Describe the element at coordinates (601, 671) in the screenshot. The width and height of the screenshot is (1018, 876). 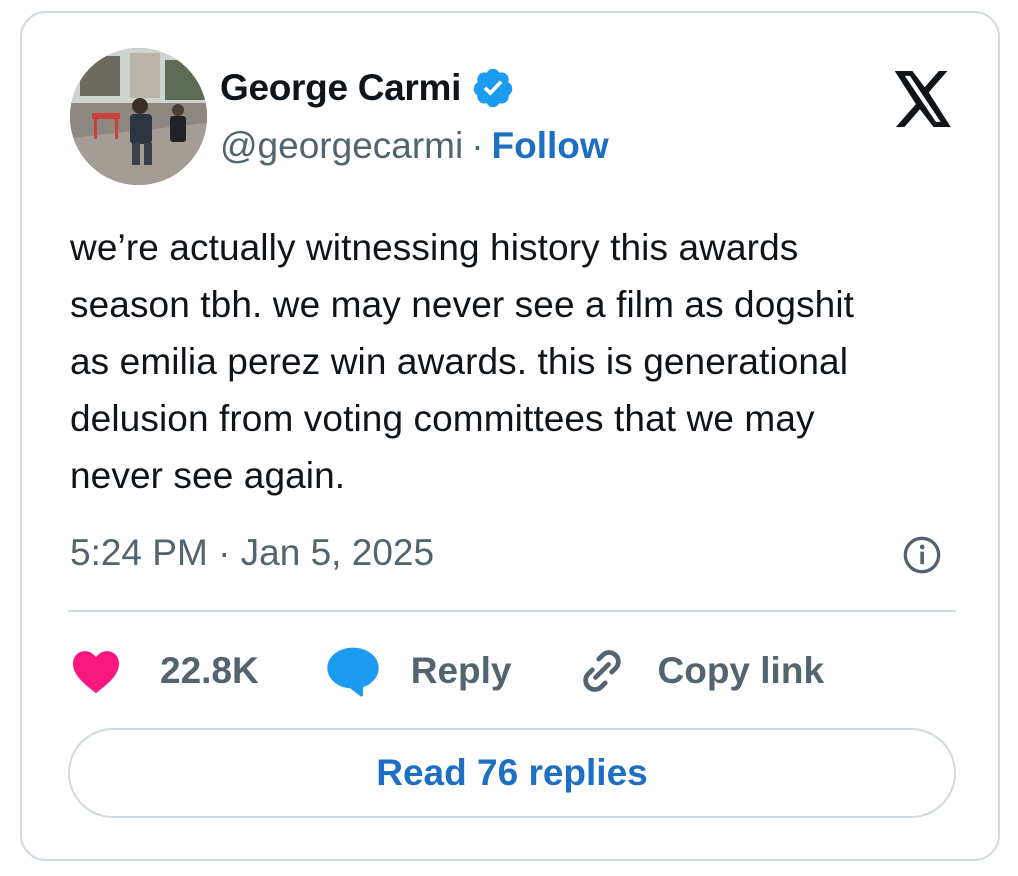
I see `link-icon` at that location.